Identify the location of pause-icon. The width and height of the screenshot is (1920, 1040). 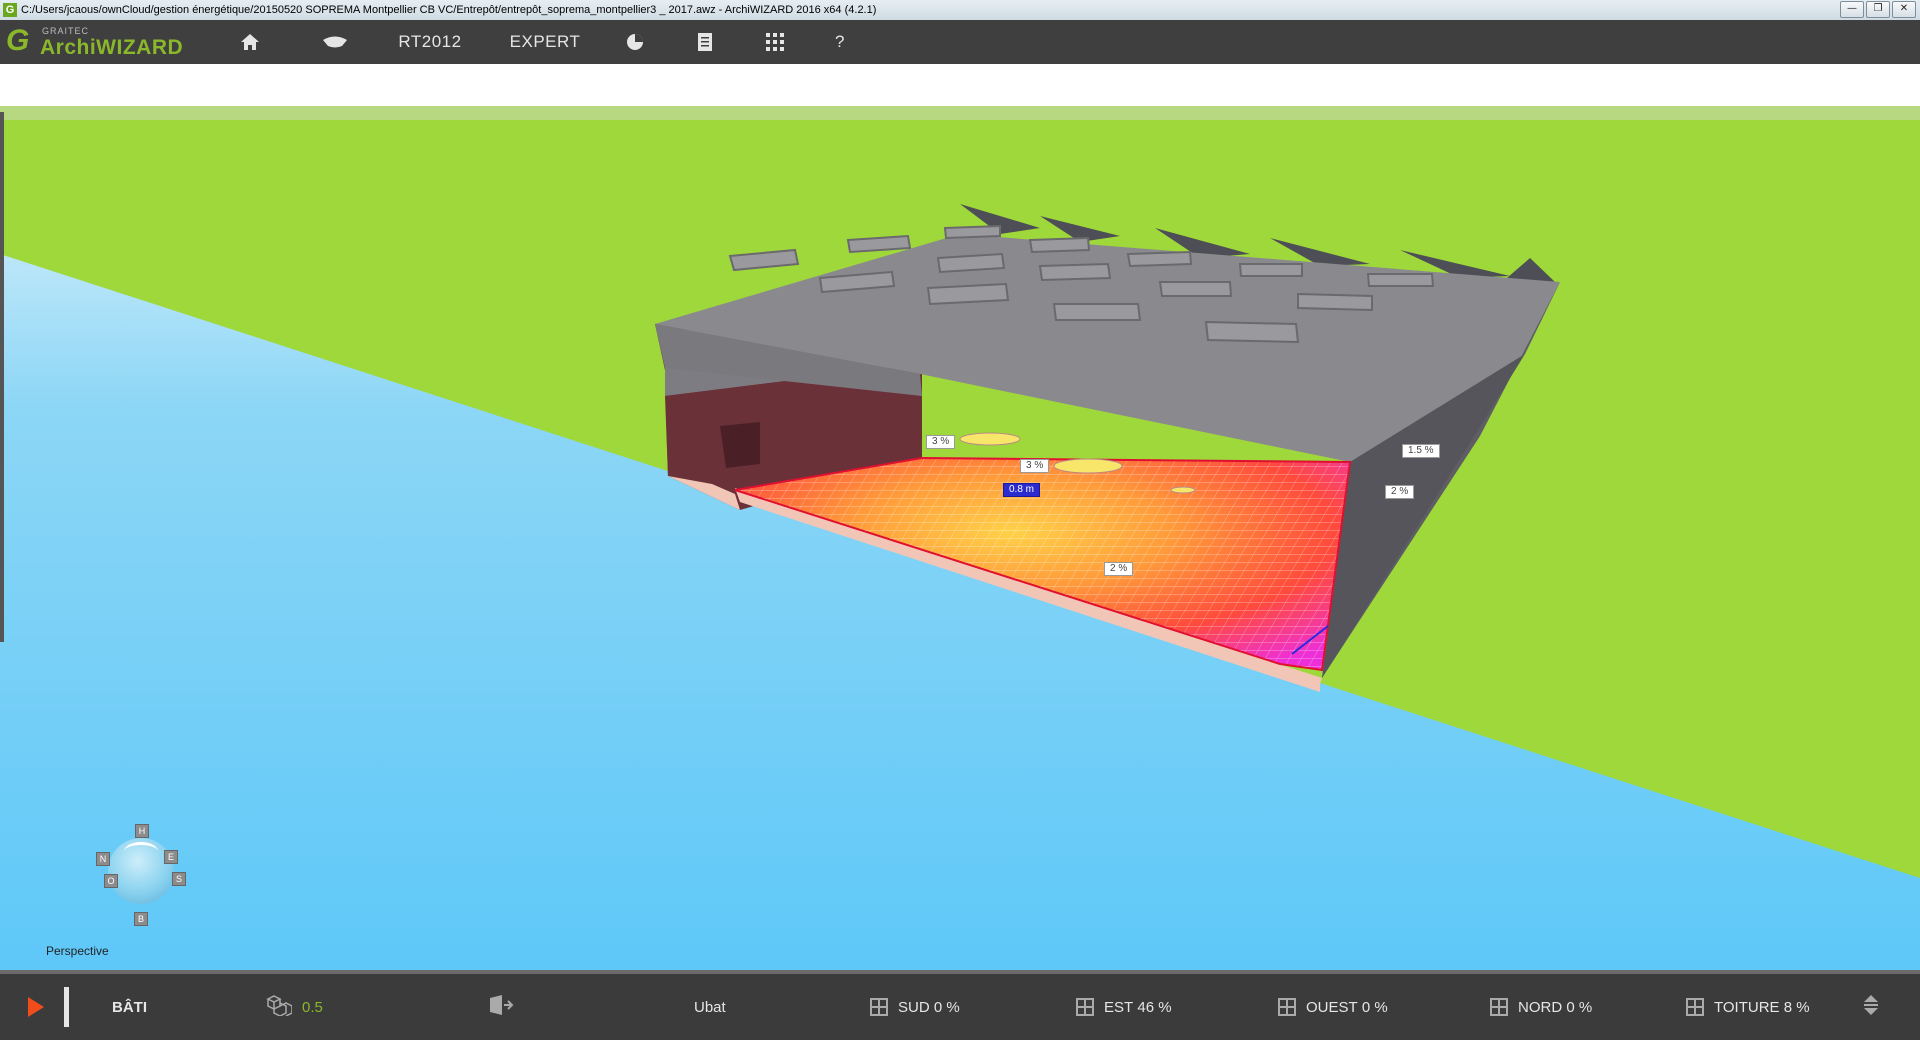
(66, 1007).